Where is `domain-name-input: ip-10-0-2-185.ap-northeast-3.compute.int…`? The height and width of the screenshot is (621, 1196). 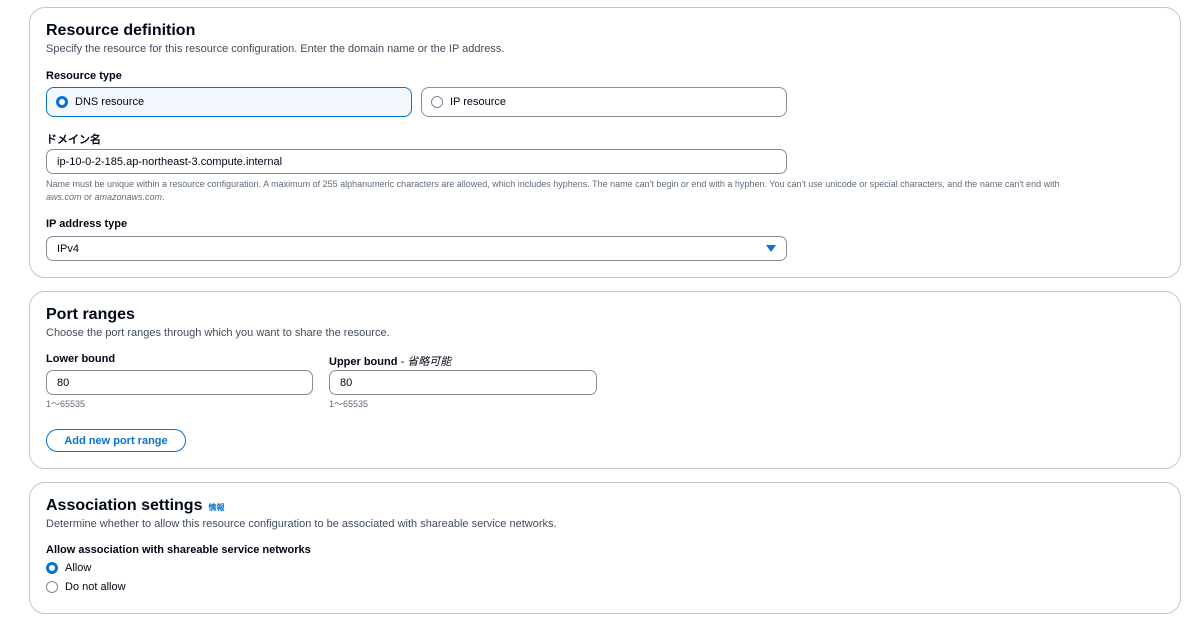 domain-name-input: ip-10-0-2-185.ap-northeast-3.compute.int… is located at coordinates (416, 161).